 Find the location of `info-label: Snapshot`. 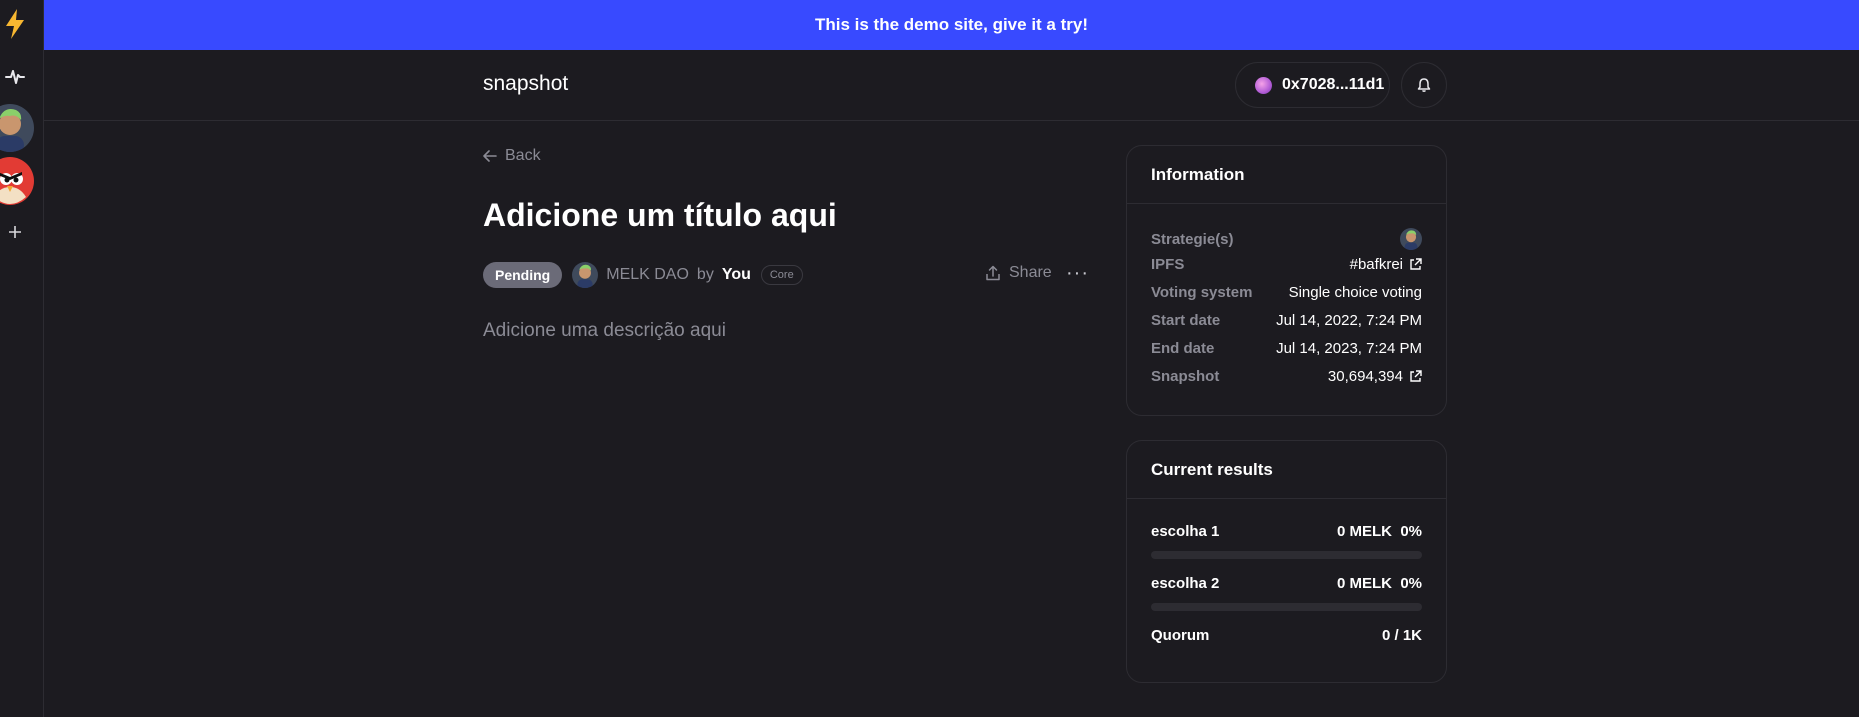

info-label: Snapshot is located at coordinates (1185, 376).